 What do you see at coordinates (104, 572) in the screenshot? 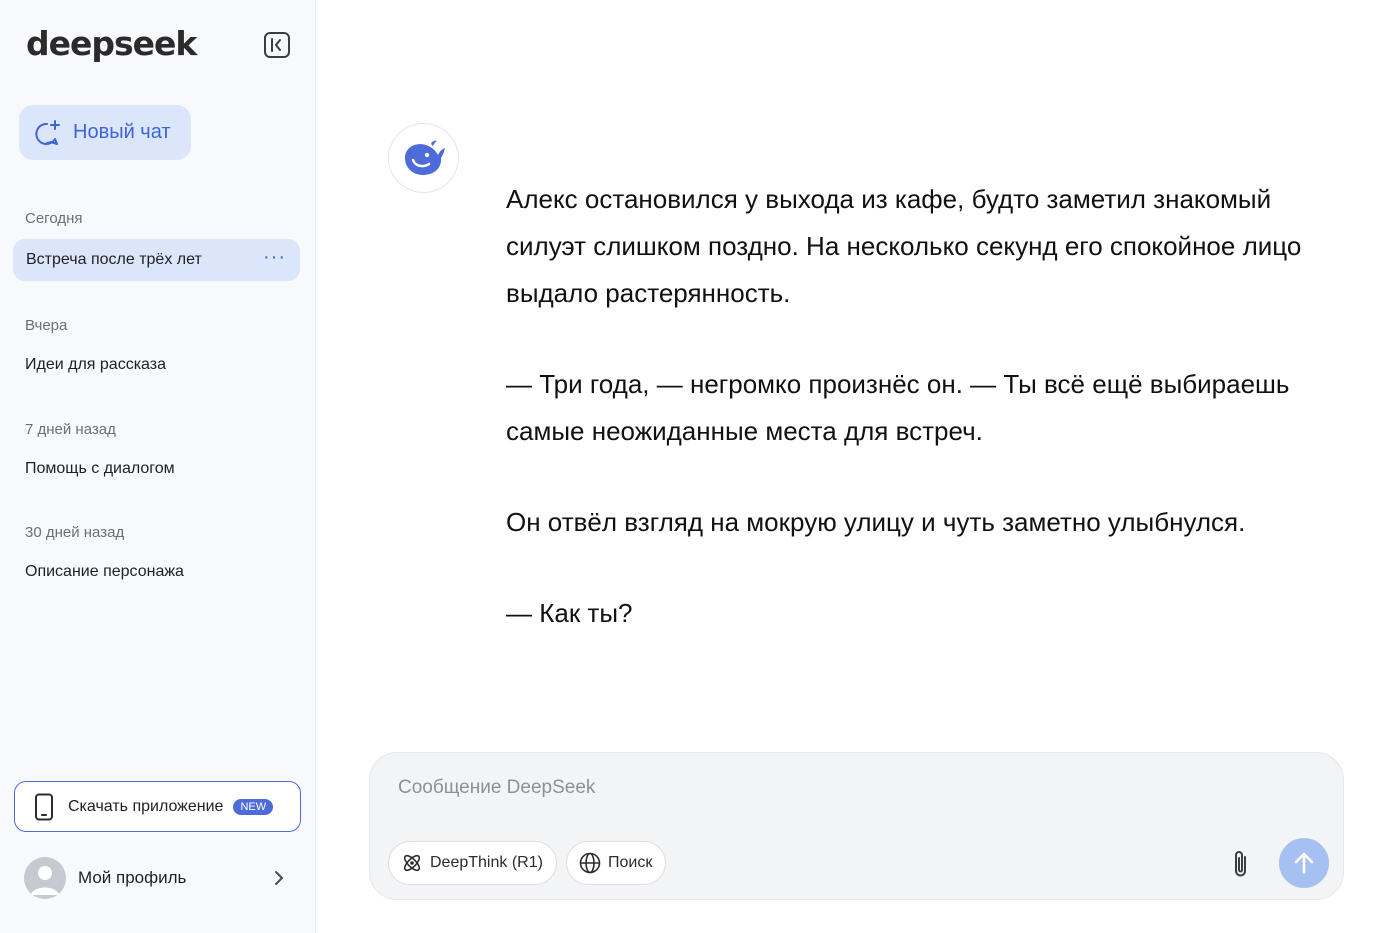
I see `chat-item: Описание персонажа` at bounding box center [104, 572].